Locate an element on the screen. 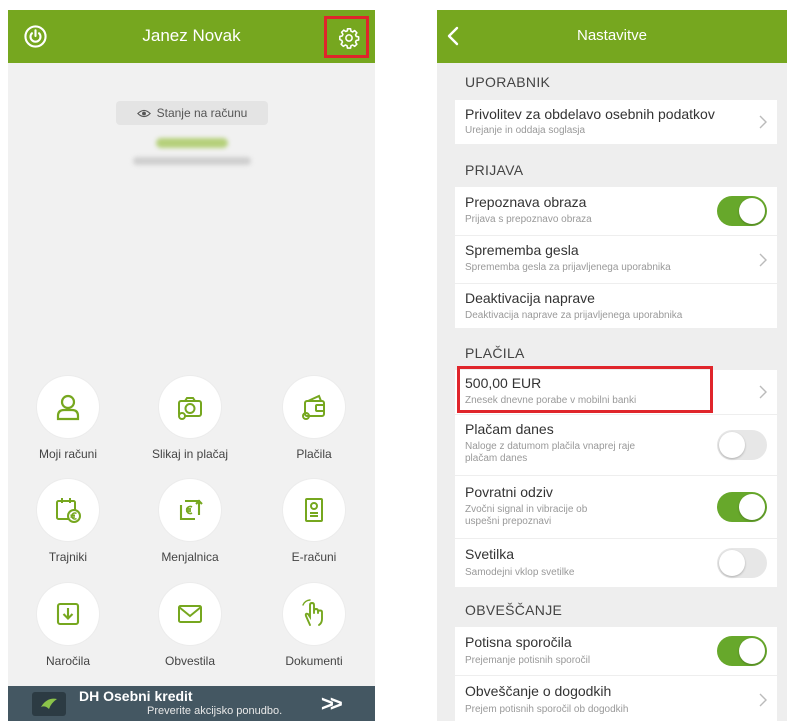 The height and width of the screenshot is (721, 790). section-prijava: PRIJAVA is located at coordinates (494, 170).